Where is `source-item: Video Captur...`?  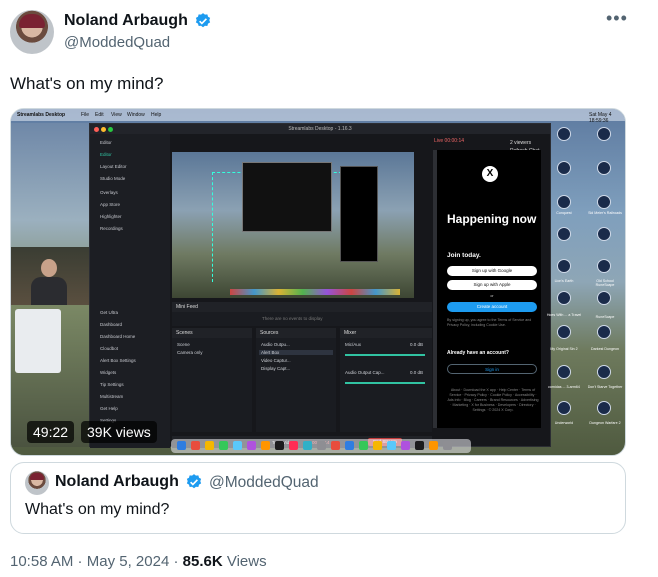
source-item: Video Captur... is located at coordinates (276, 360).